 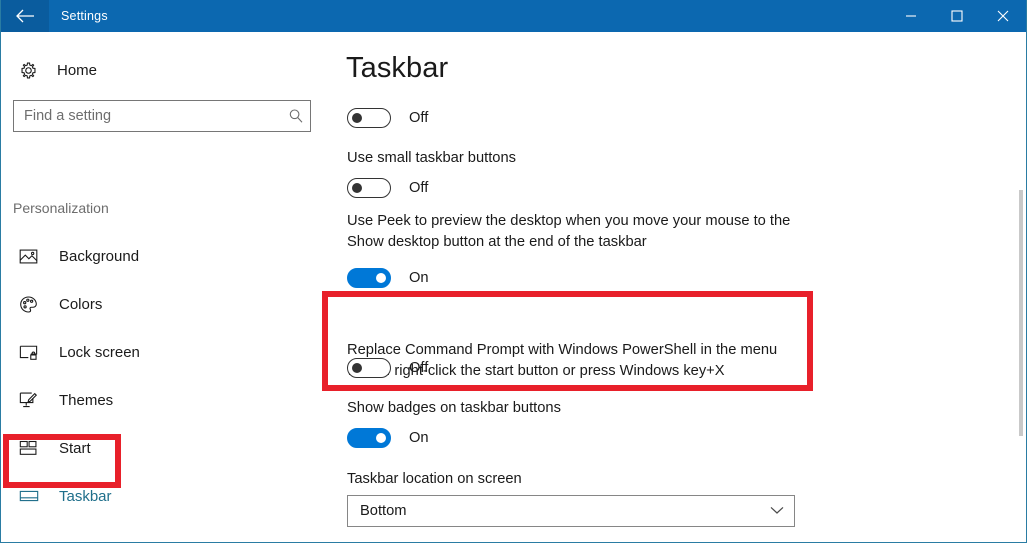 I want to click on back-arrow-icon, so click(x=25, y=16).